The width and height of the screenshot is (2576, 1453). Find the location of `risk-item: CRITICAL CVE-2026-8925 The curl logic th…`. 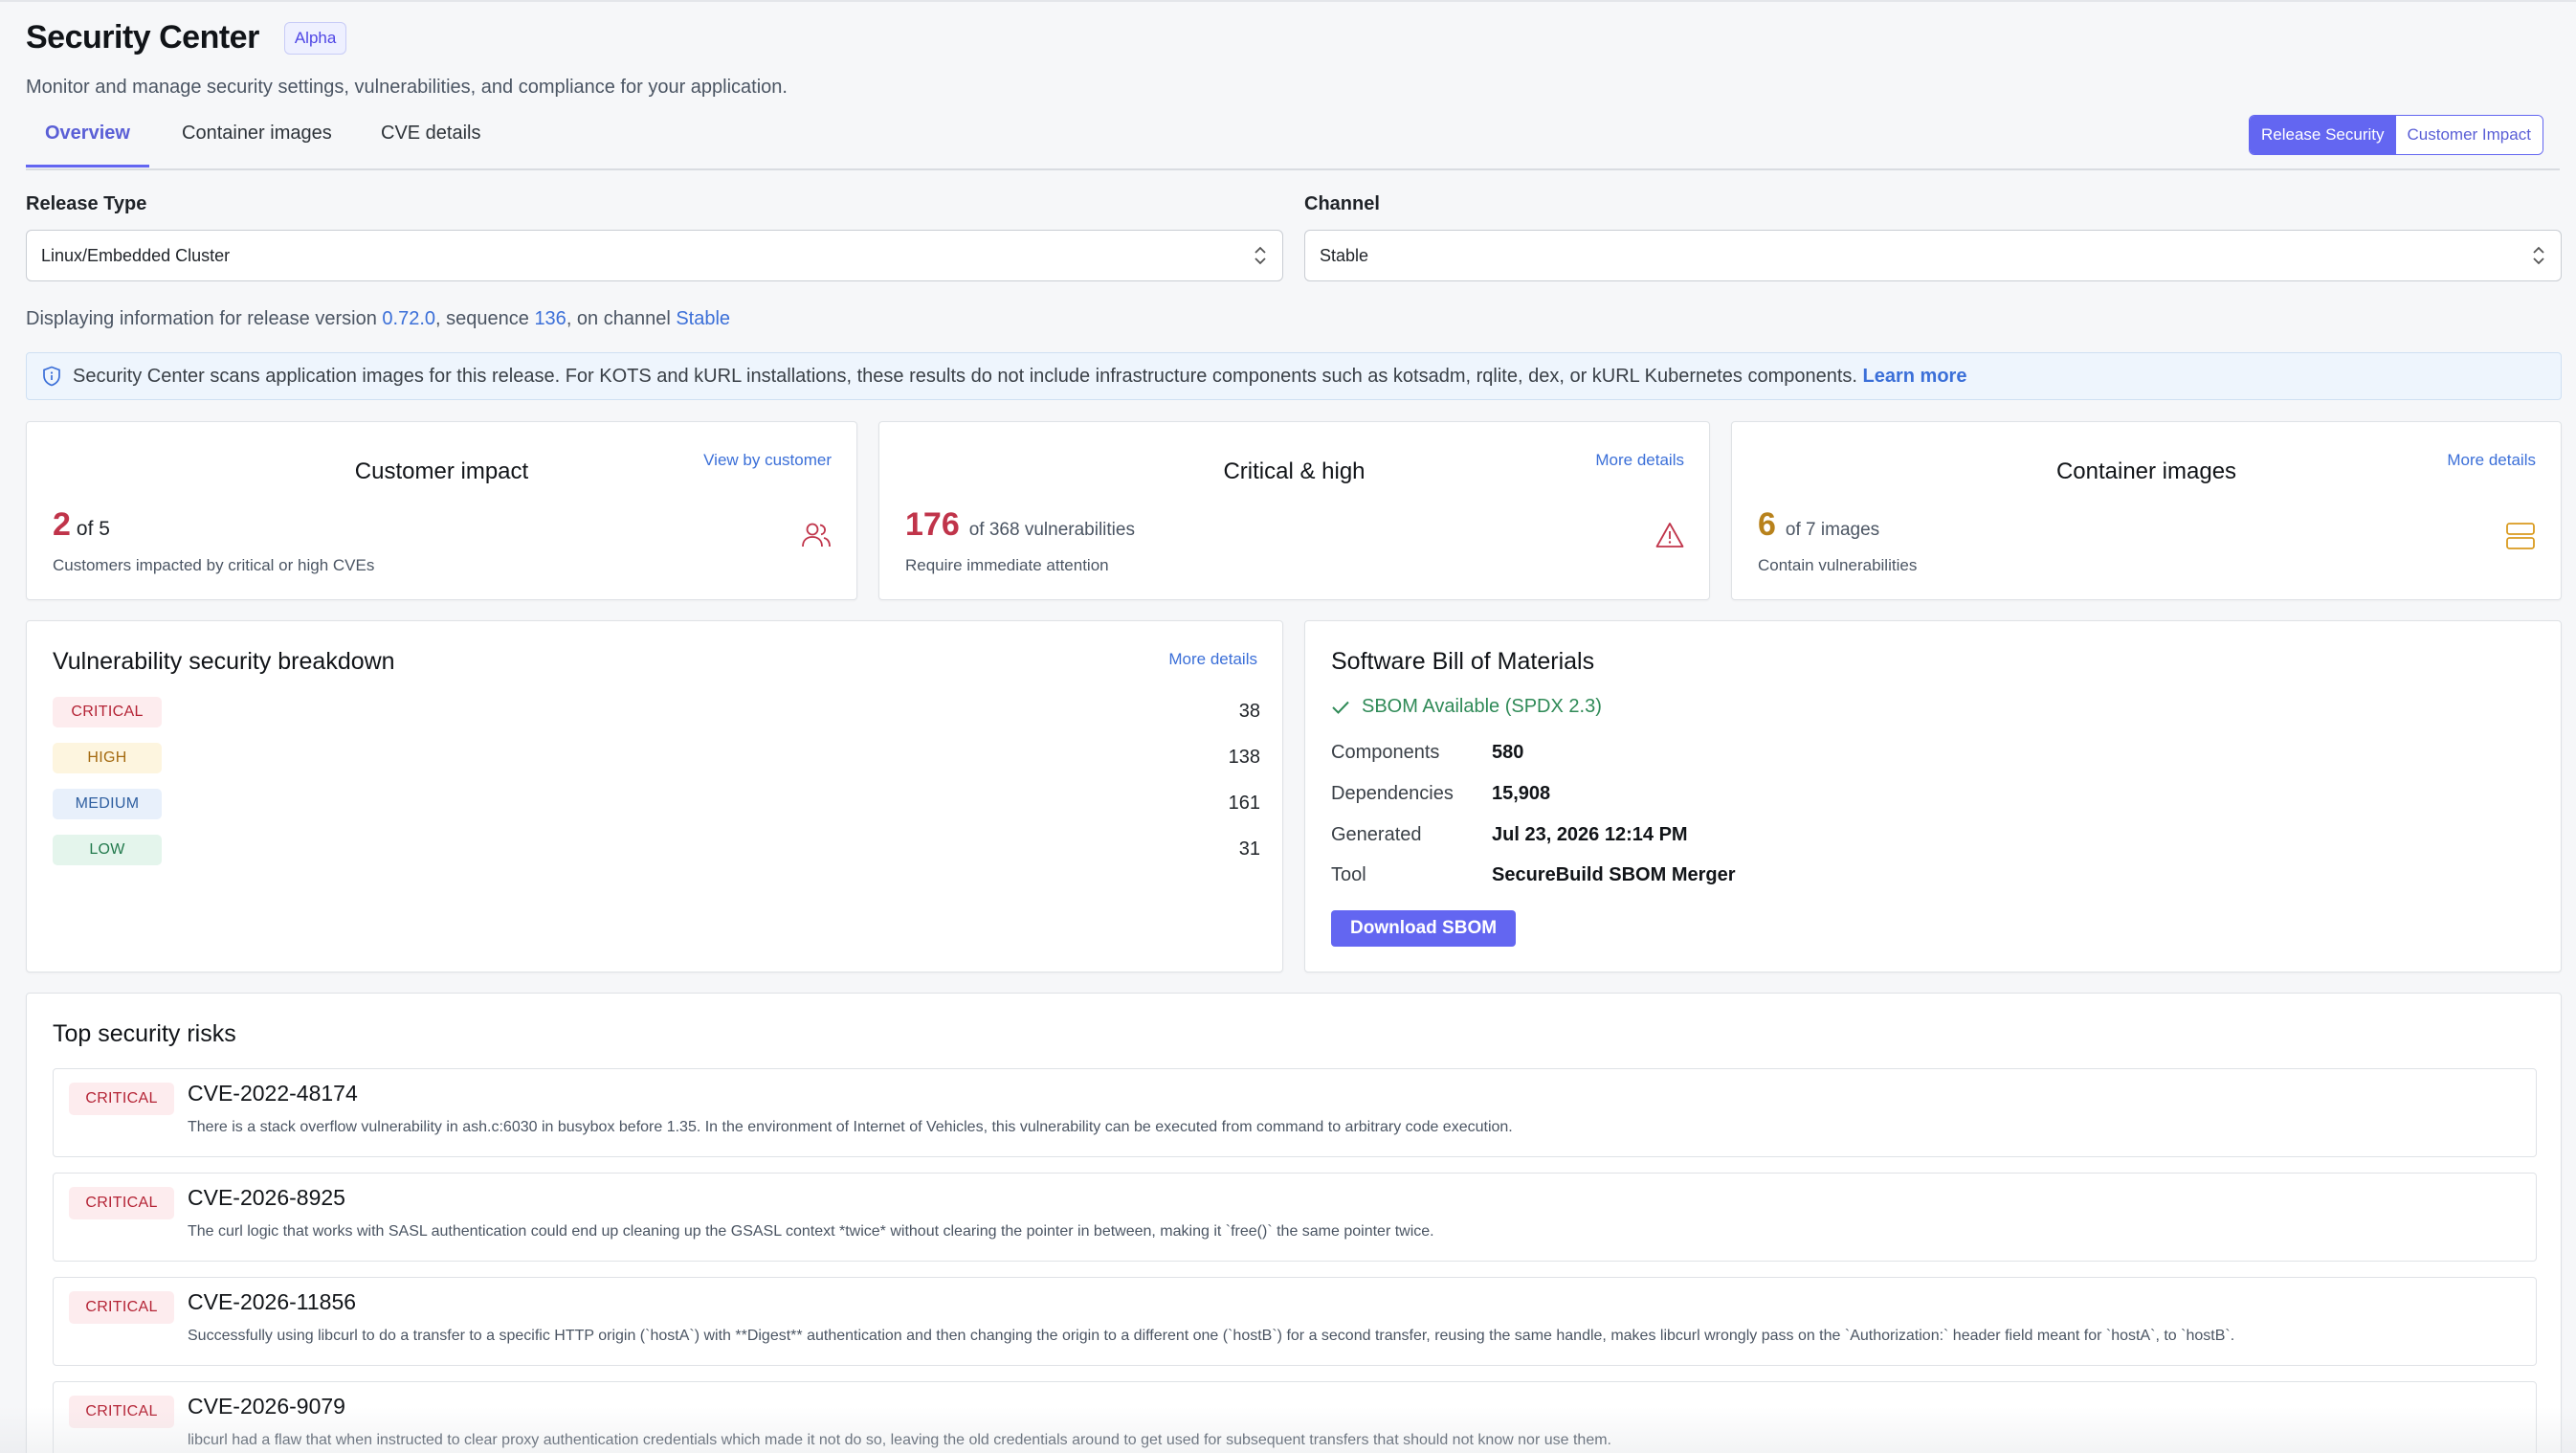

risk-item: CRITICAL CVE-2026-8925 The curl logic th… is located at coordinates (1295, 1217).